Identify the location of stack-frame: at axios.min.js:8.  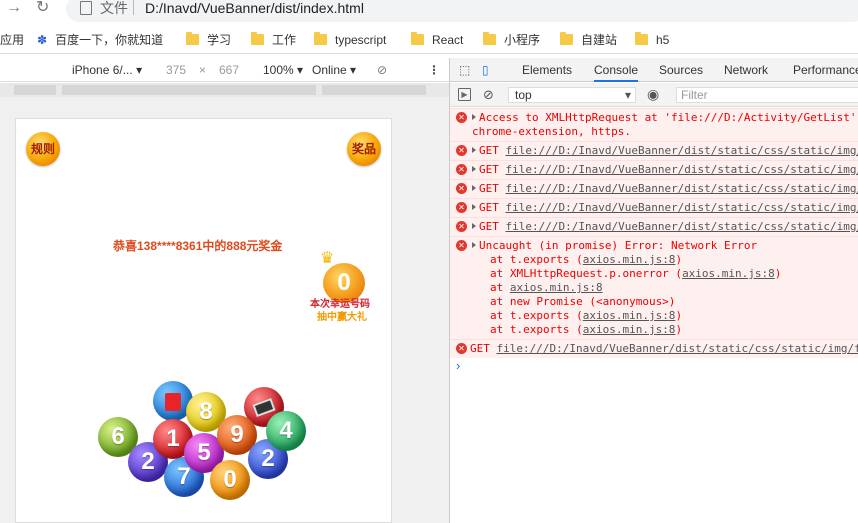
(665, 288).